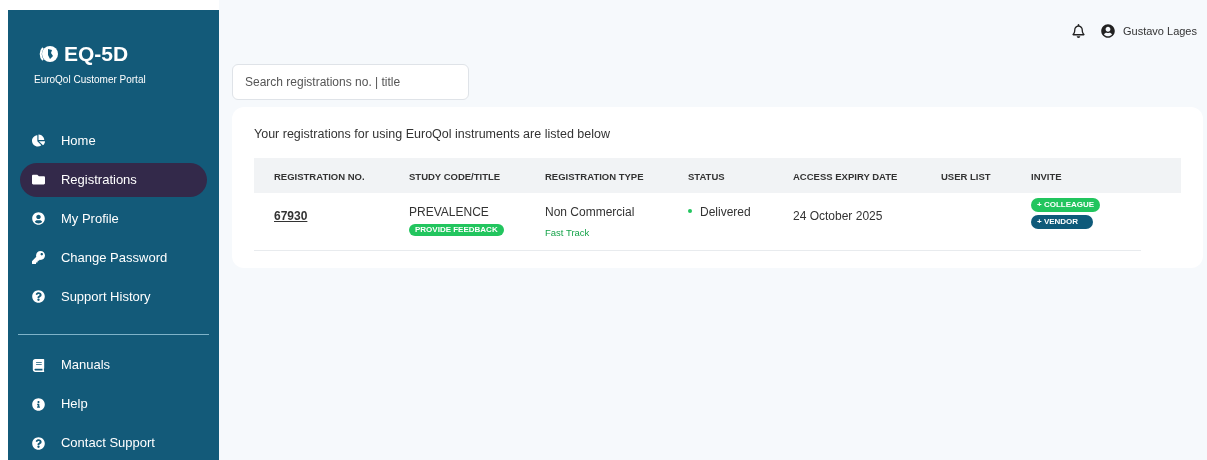 This screenshot has height=460, width=1207. What do you see at coordinates (455, 177) in the screenshot?
I see `column-header: STUDY CODE/TITLE` at bounding box center [455, 177].